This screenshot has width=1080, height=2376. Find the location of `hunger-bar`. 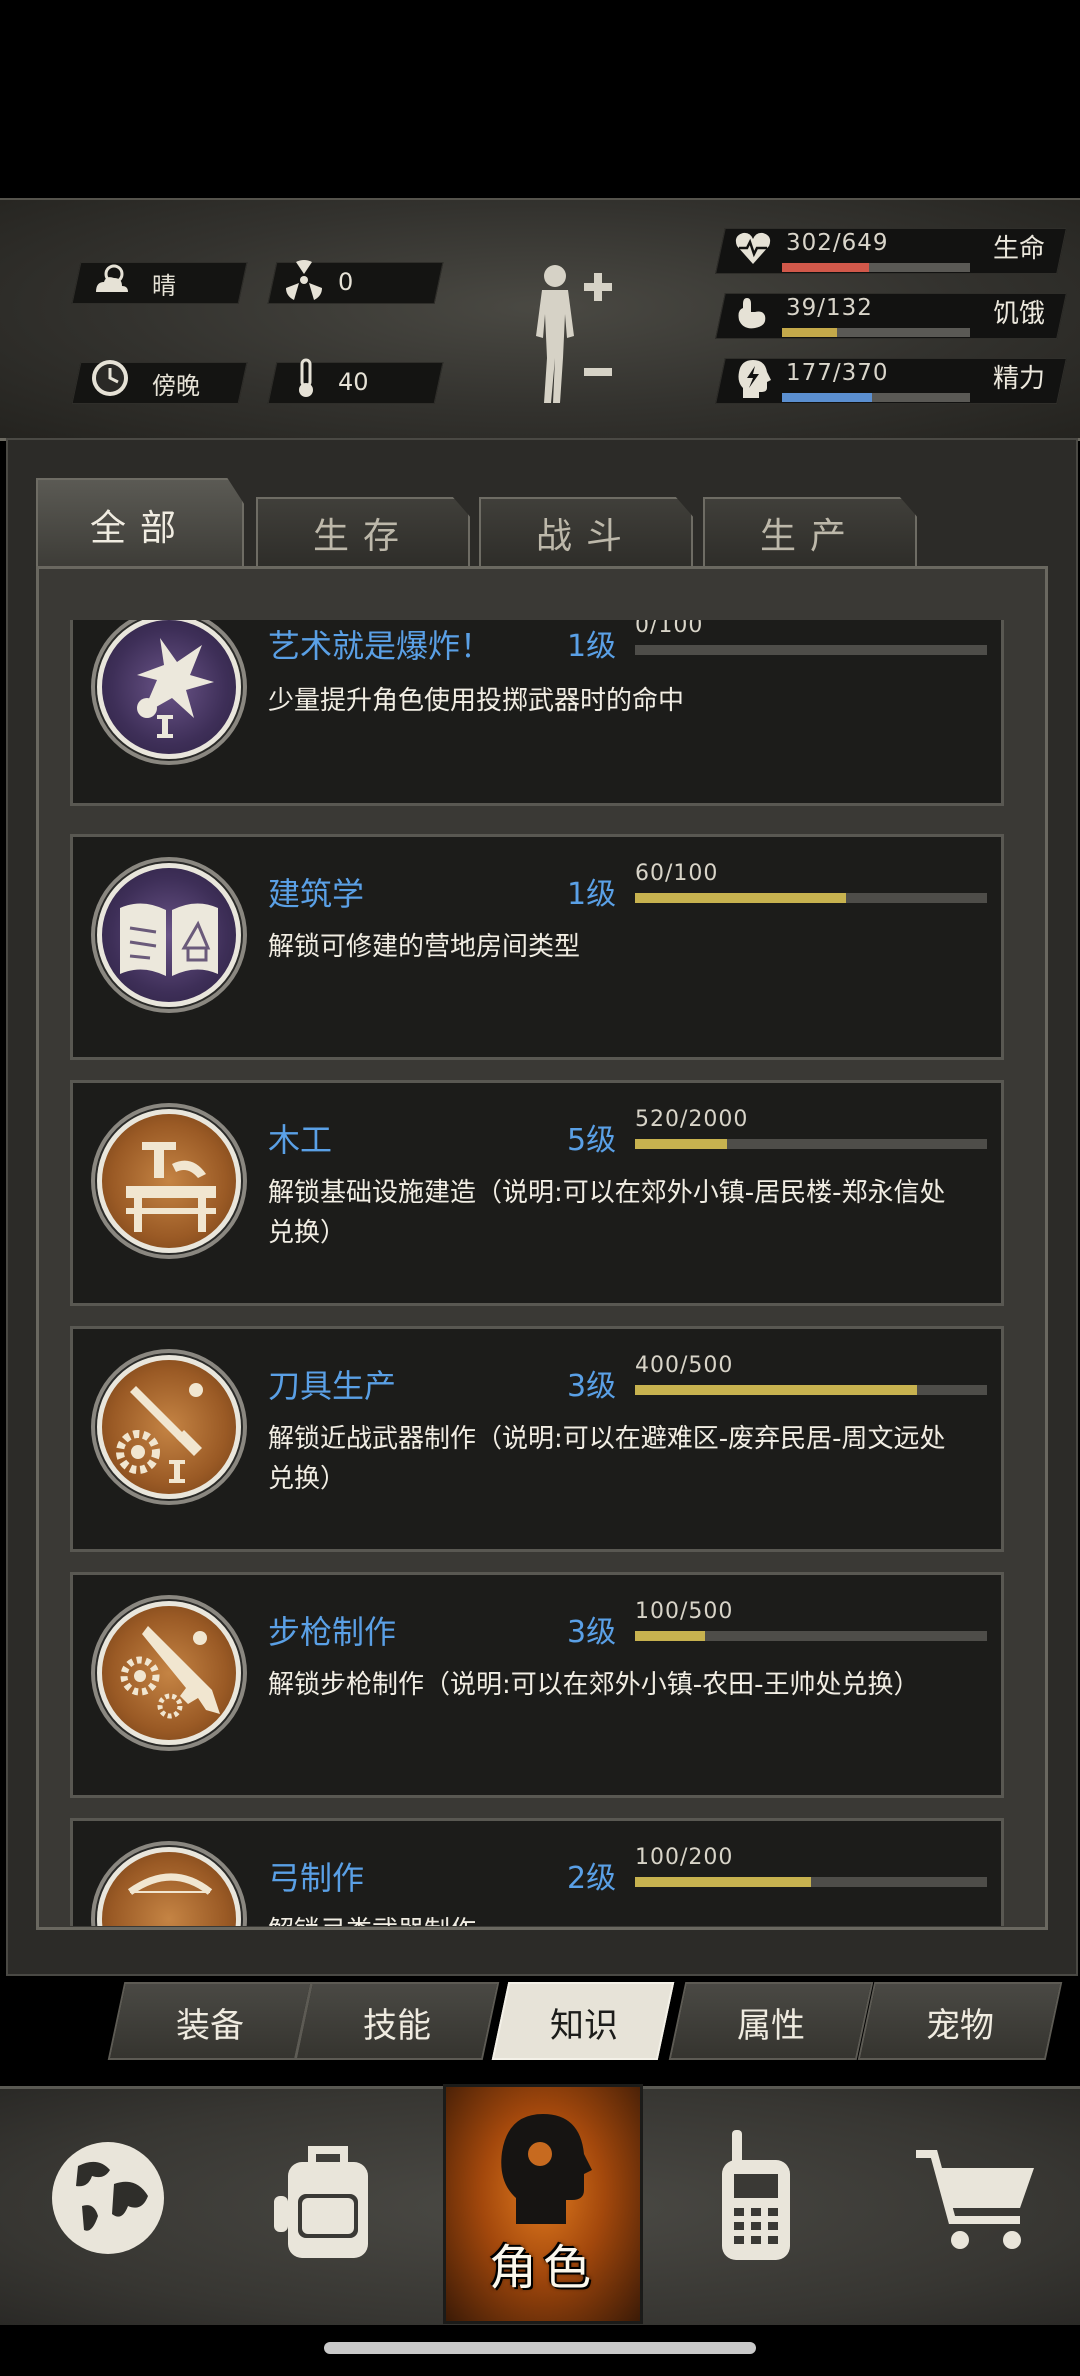

hunger-bar is located at coordinates (876, 332).